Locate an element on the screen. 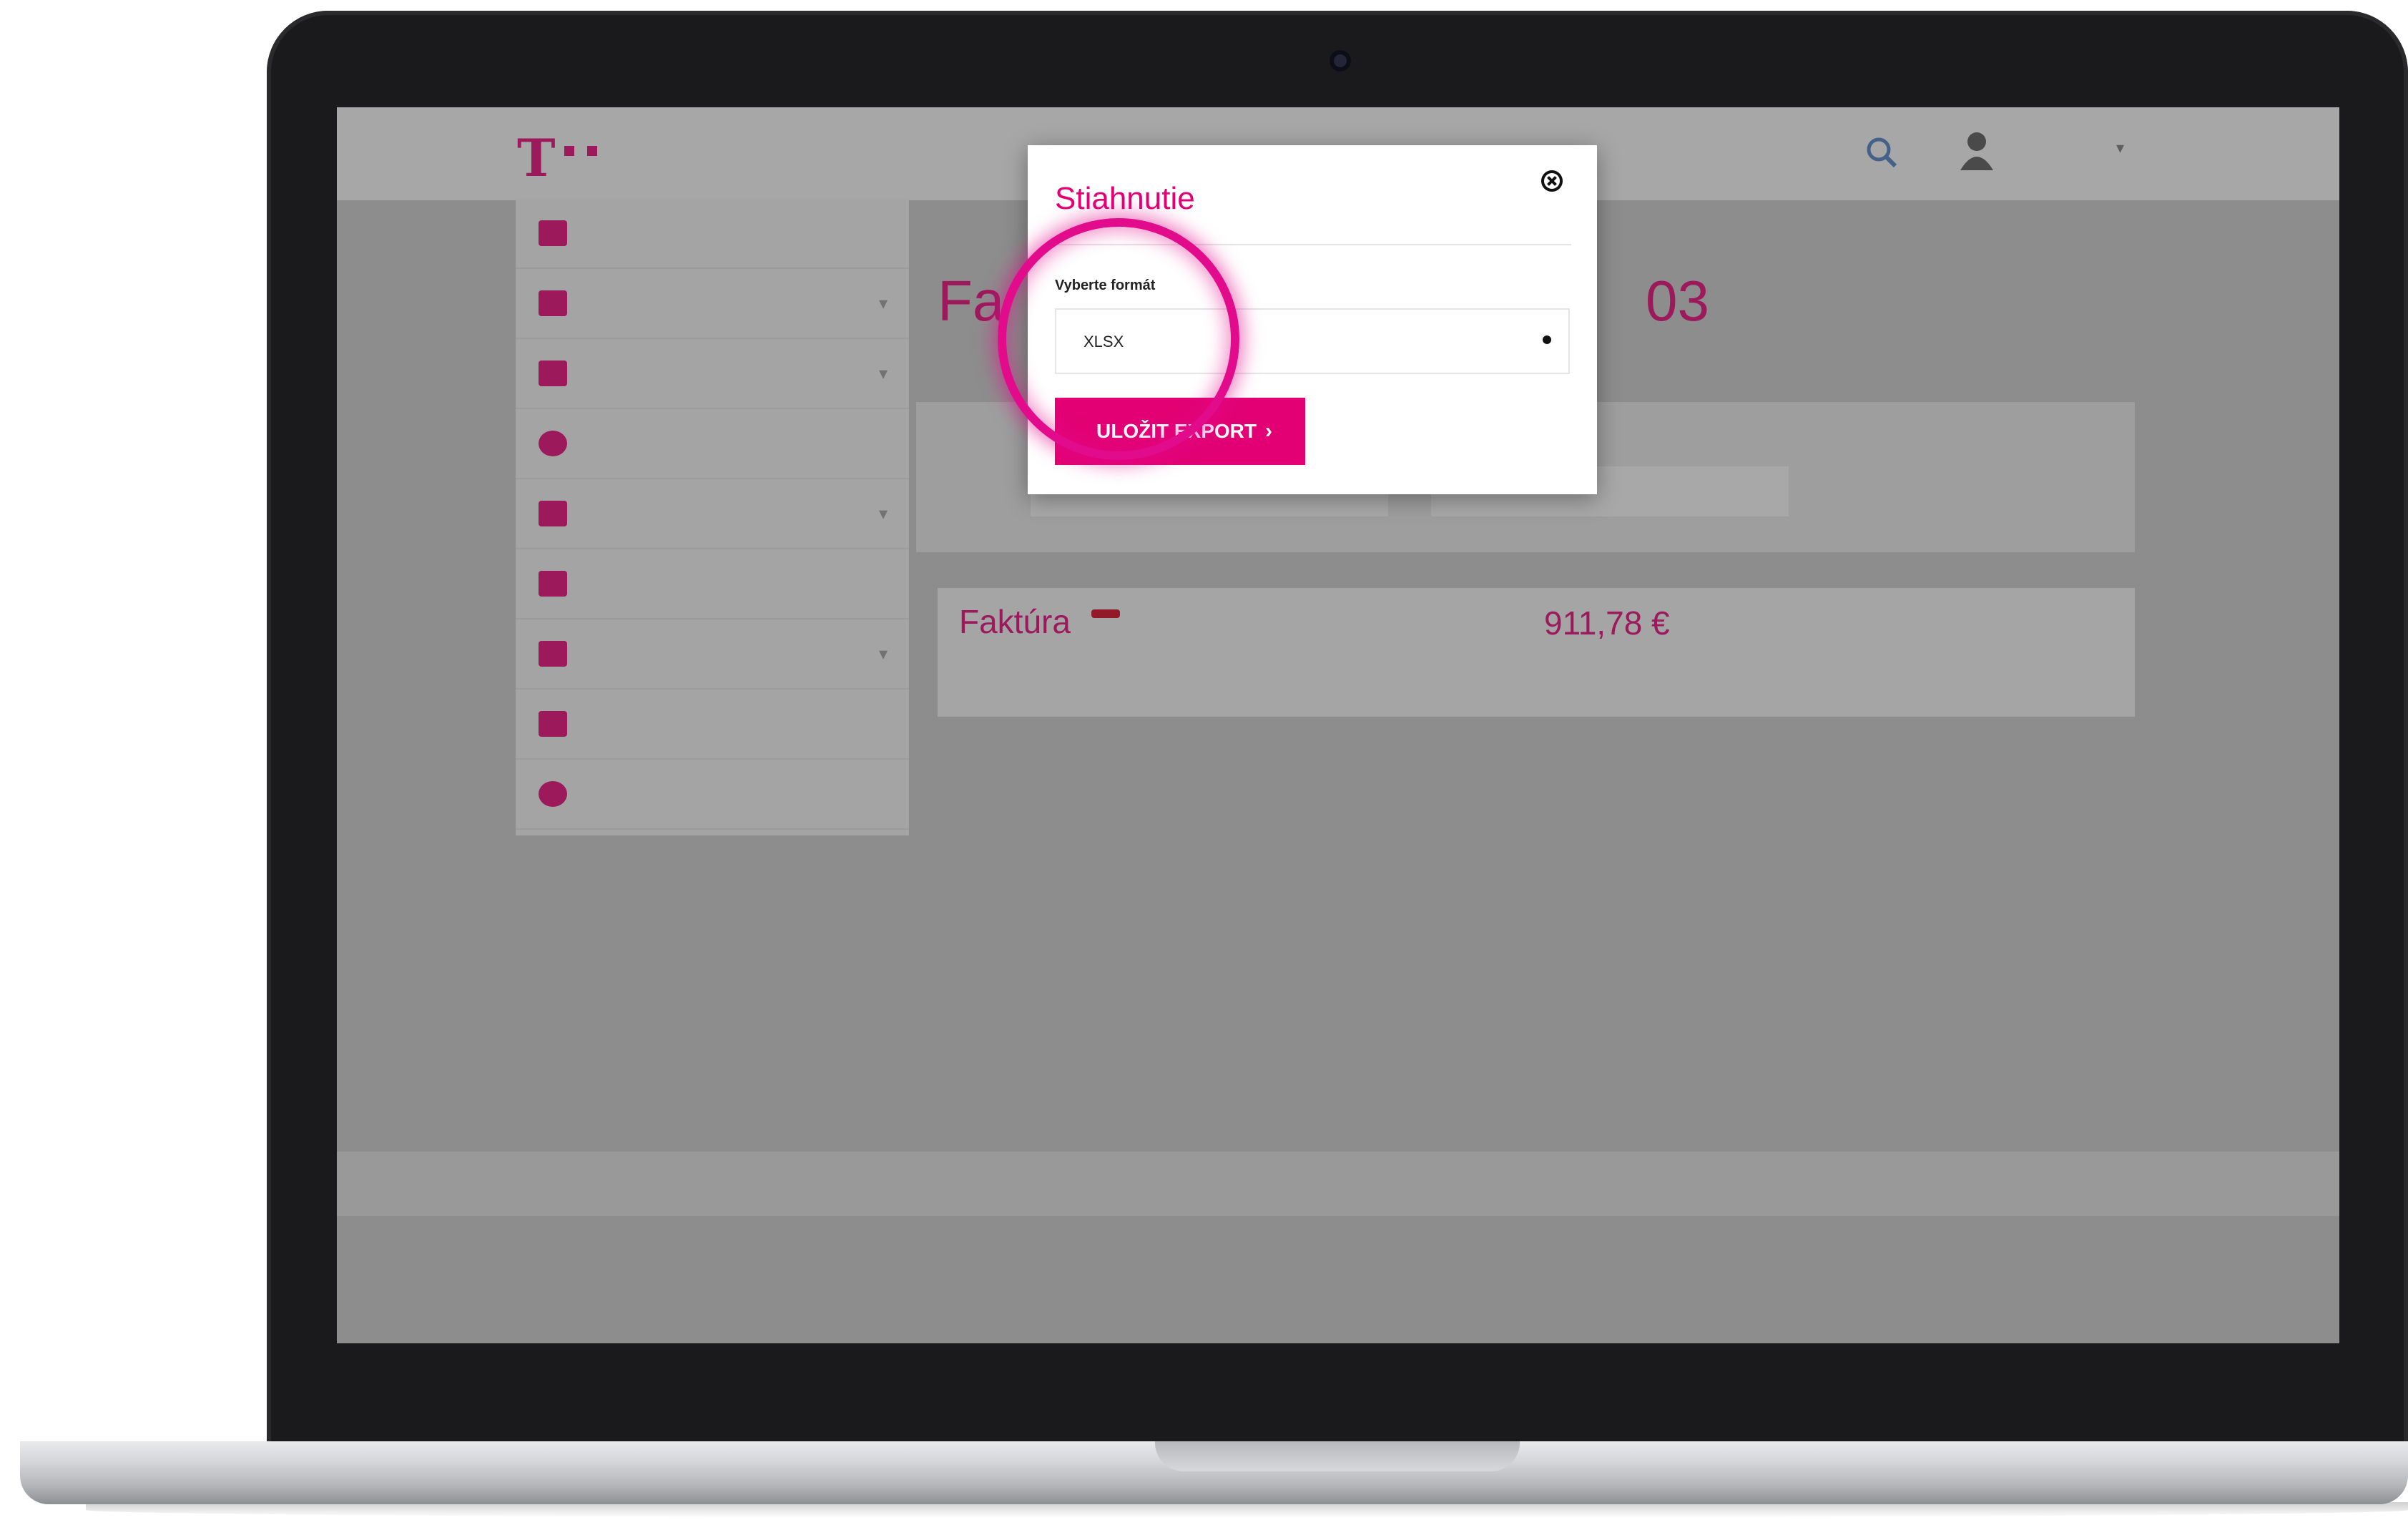 The image size is (2408, 1525). dialog-title: Stiahnutie is located at coordinates (1125, 198).